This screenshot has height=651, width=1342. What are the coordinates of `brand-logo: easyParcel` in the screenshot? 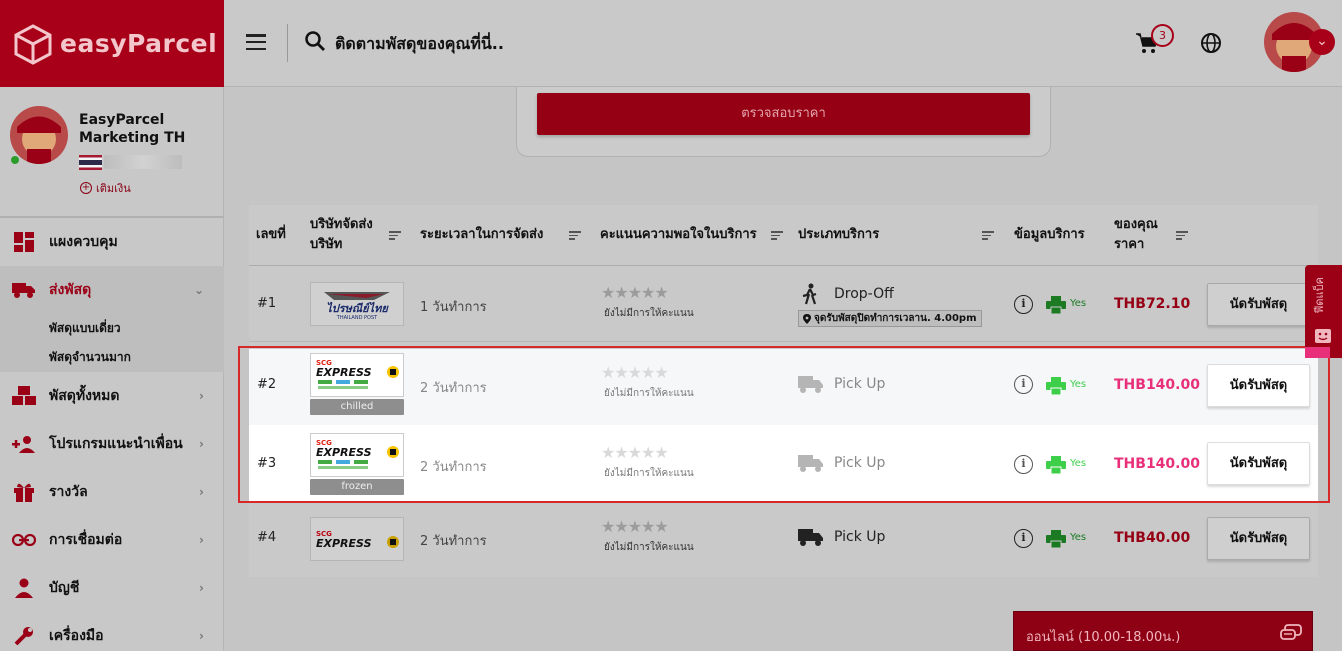 It's located at (112, 43).